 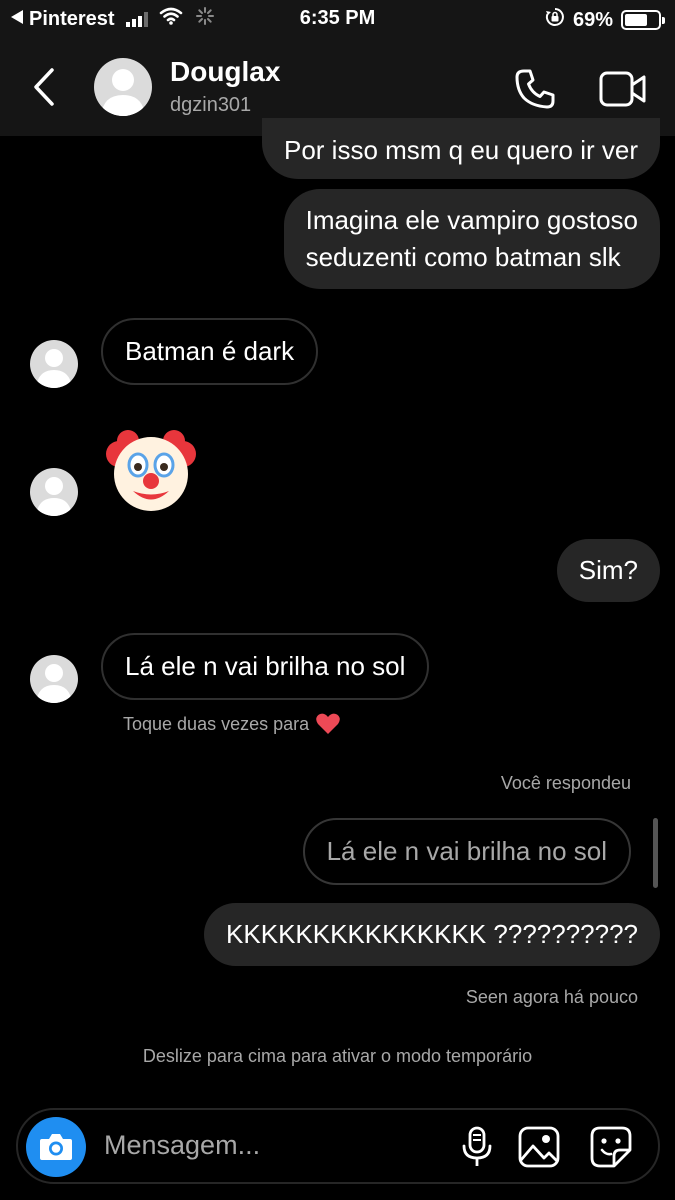 What do you see at coordinates (608, 570) in the screenshot?
I see `message-sent: Sim?` at bounding box center [608, 570].